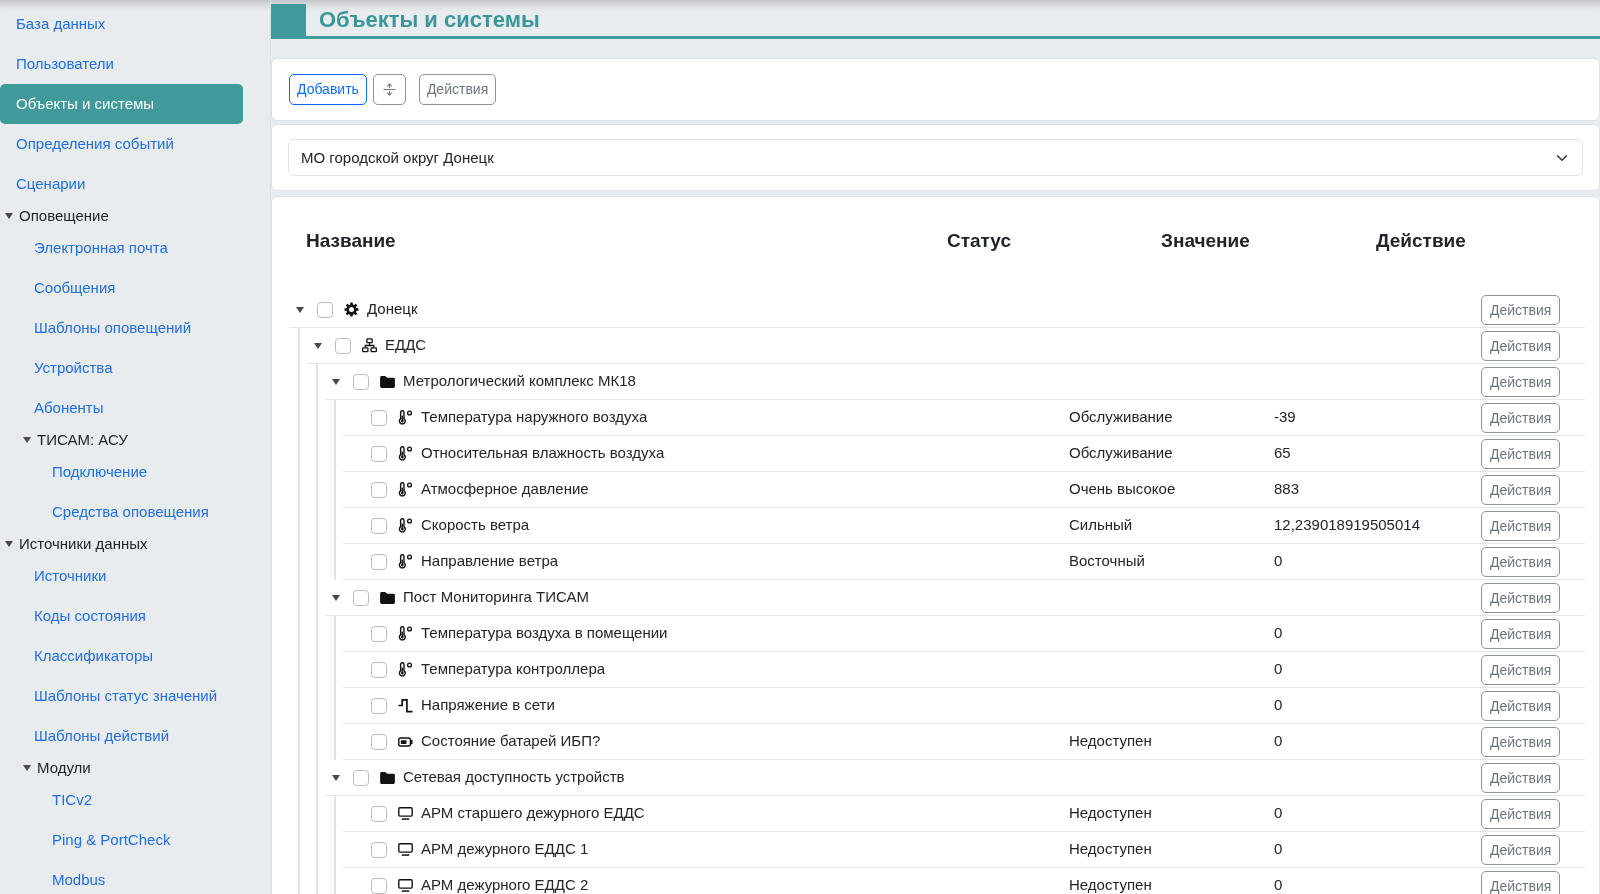 This screenshot has width=1600, height=894. What do you see at coordinates (1101, 525) in the screenshot?
I see `status-text: Сильный` at bounding box center [1101, 525].